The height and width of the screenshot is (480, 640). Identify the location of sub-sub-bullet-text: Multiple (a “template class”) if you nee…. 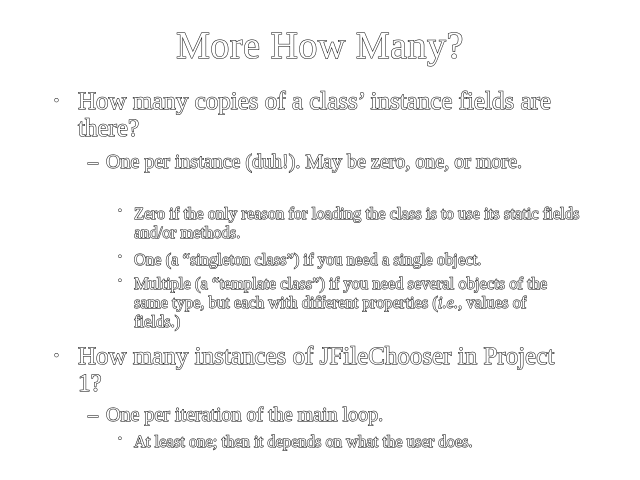
(340, 303).